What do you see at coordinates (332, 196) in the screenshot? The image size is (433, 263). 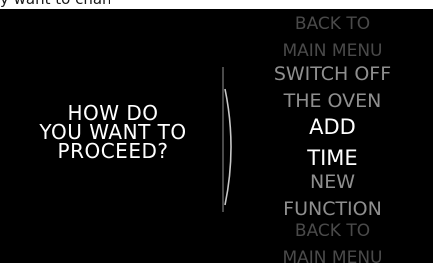 I see `menu-item-new-function: NEW FUNCTION` at bounding box center [332, 196].